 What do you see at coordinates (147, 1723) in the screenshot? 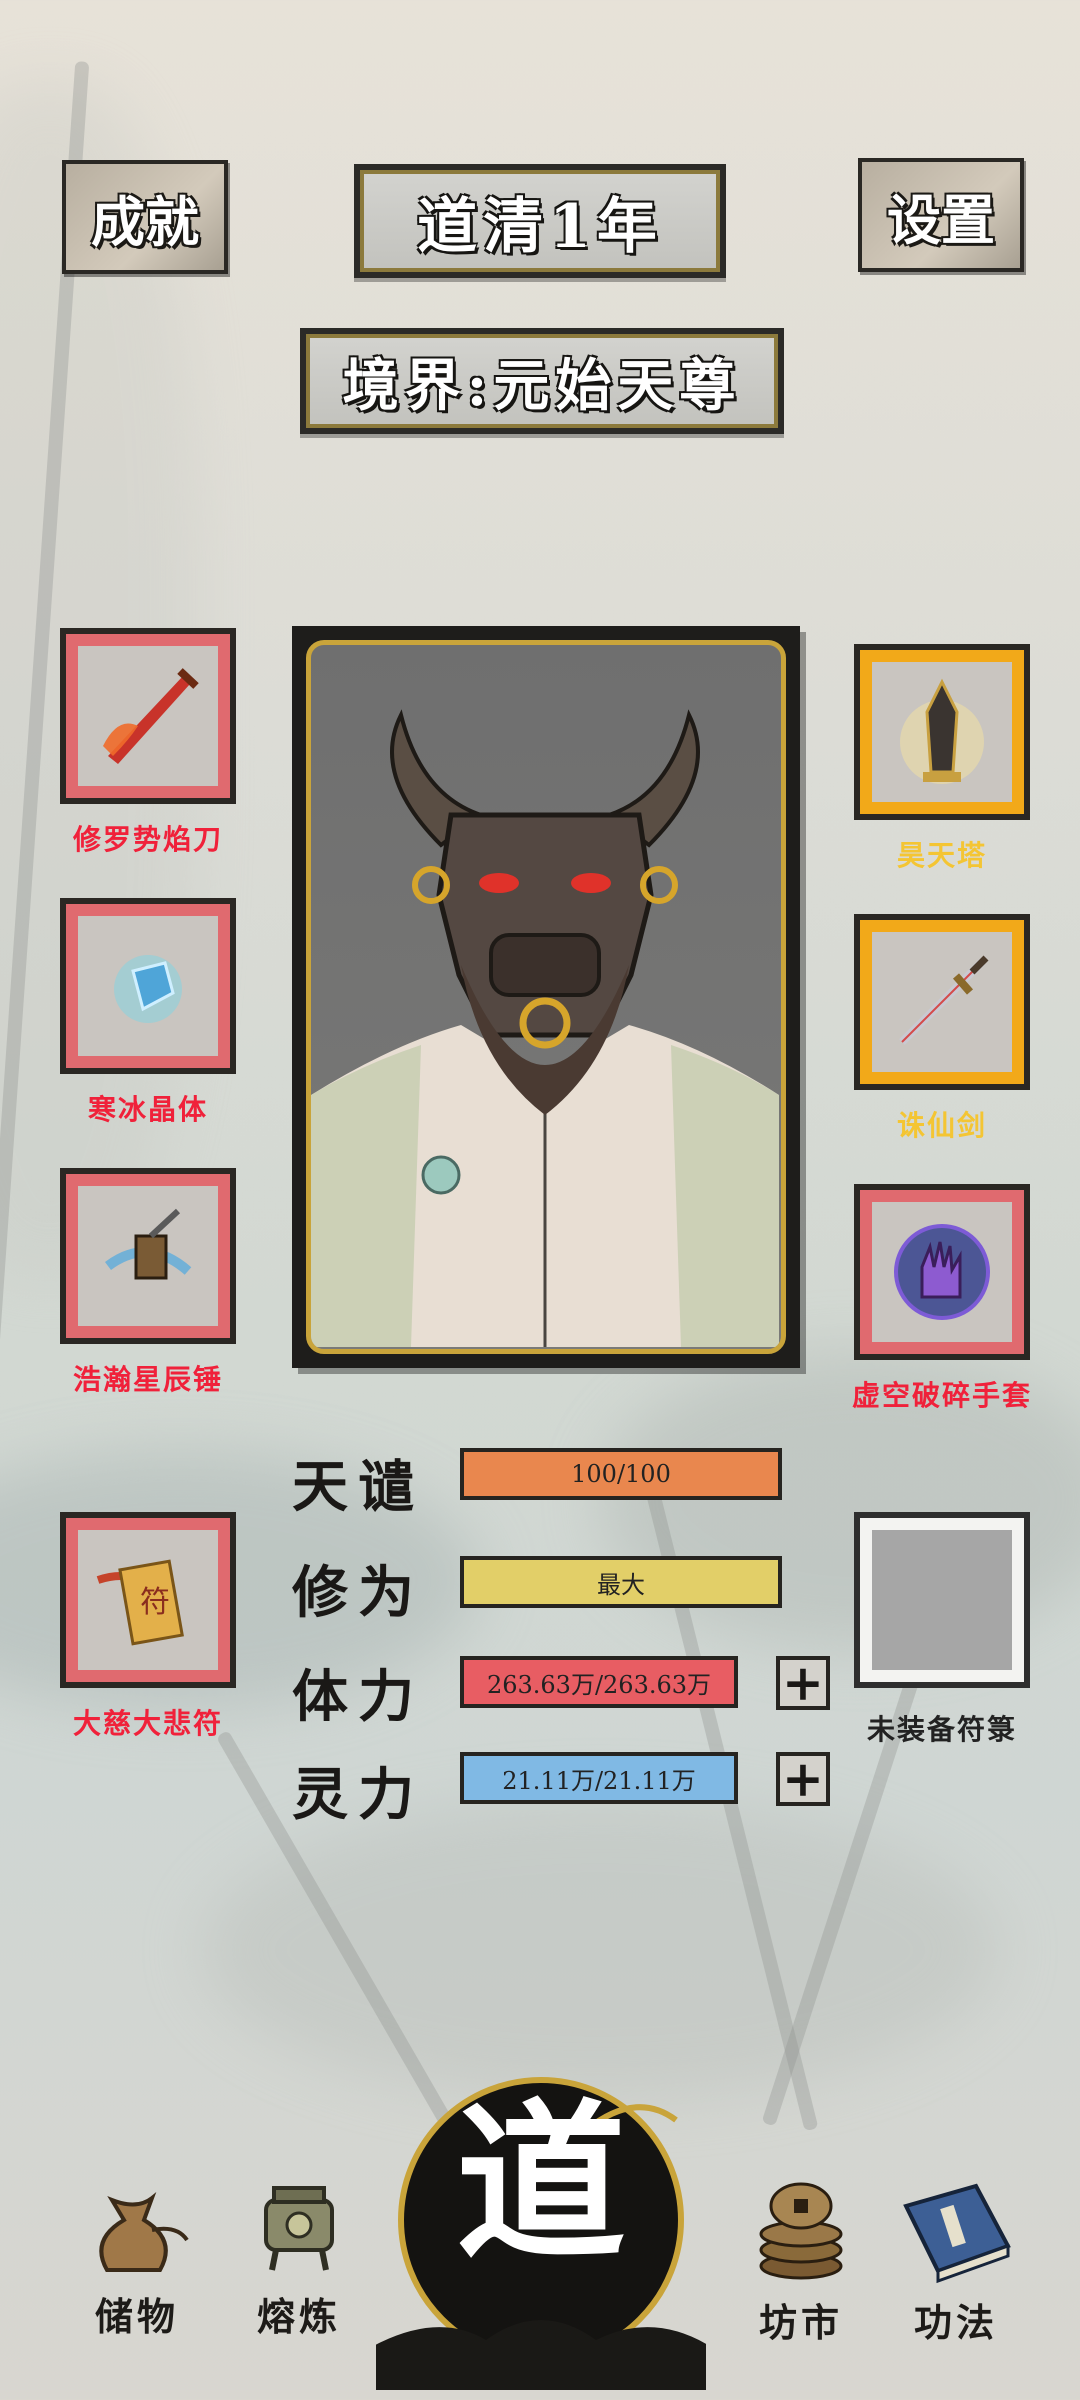
I see `talisman-name: 大慈大悲符` at bounding box center [147, 1723].